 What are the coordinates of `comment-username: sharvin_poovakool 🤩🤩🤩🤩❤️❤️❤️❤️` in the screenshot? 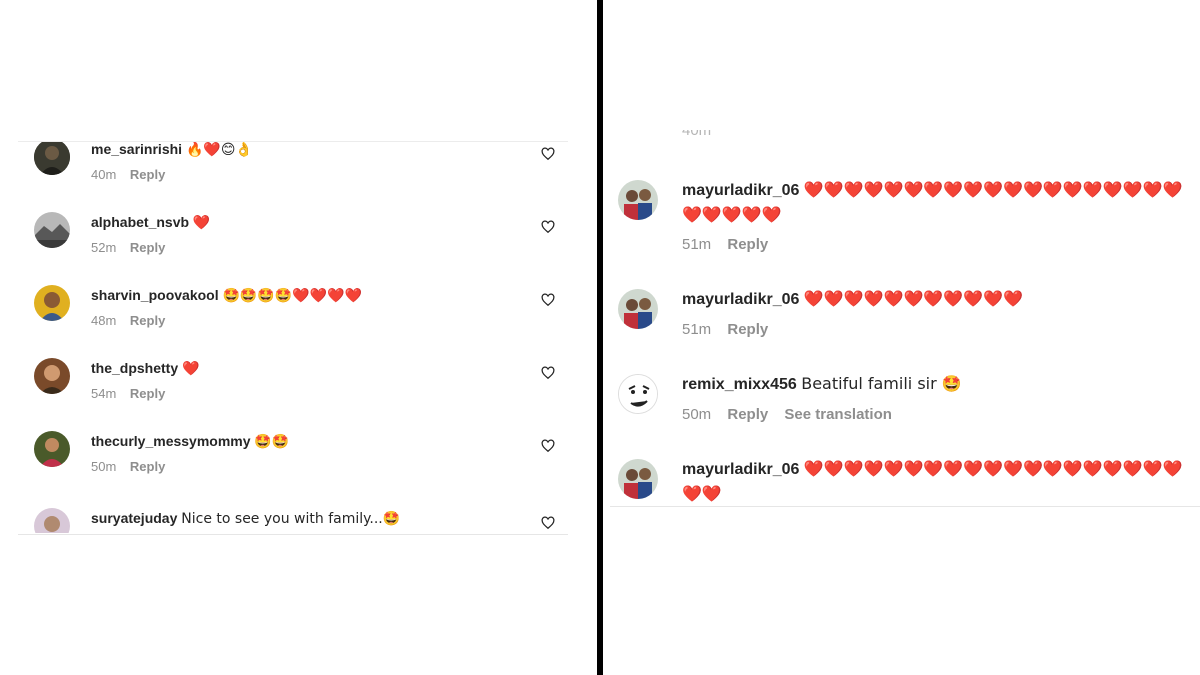 It's located at (226, 295).